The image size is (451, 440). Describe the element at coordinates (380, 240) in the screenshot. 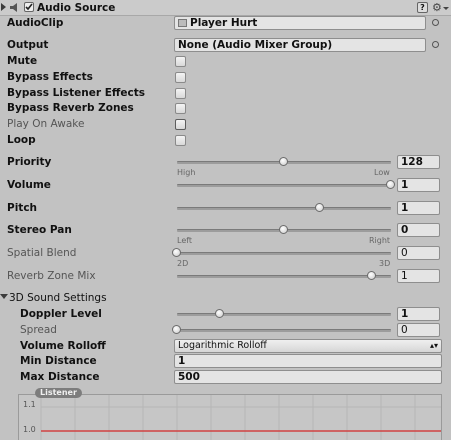

I see `stereo-pan-max-label: Right` at that location.